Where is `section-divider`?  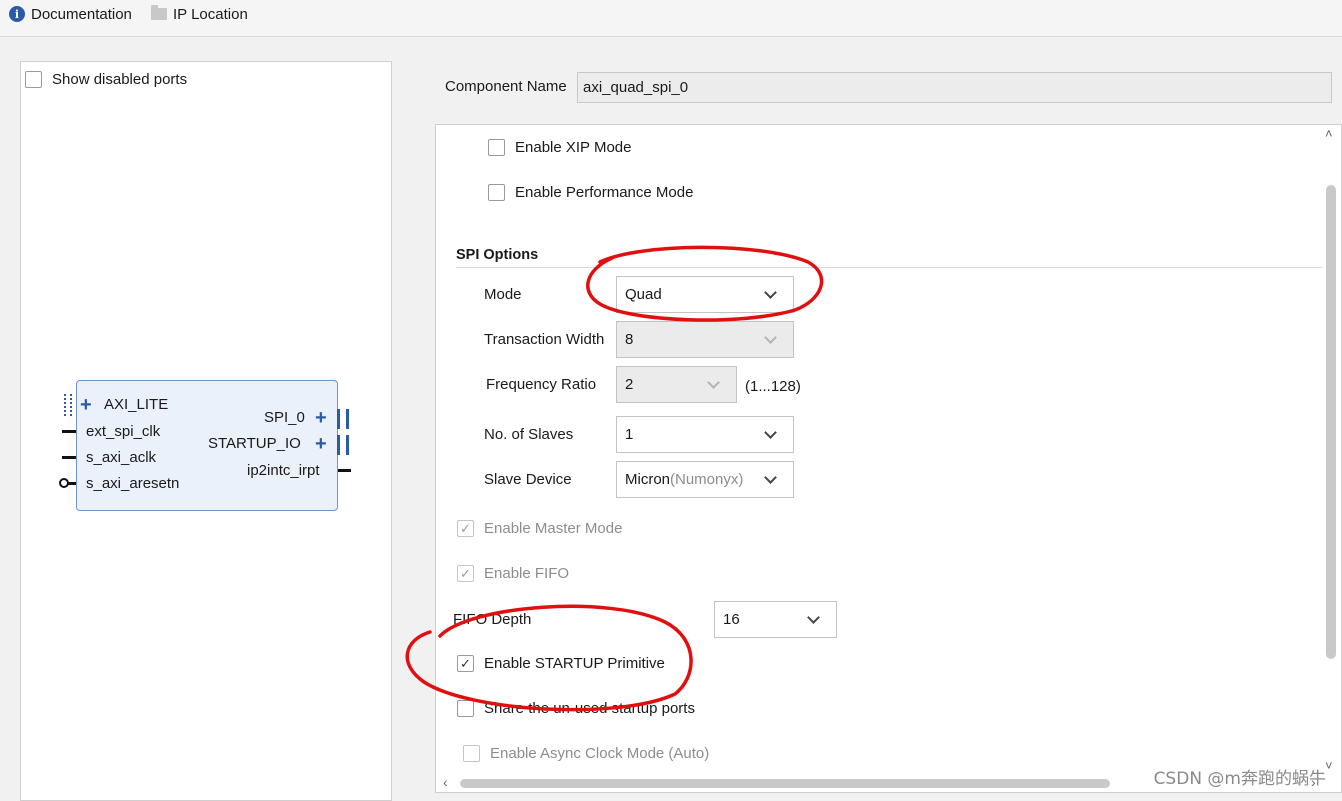 section-divider is located at coordinates (889, 267).